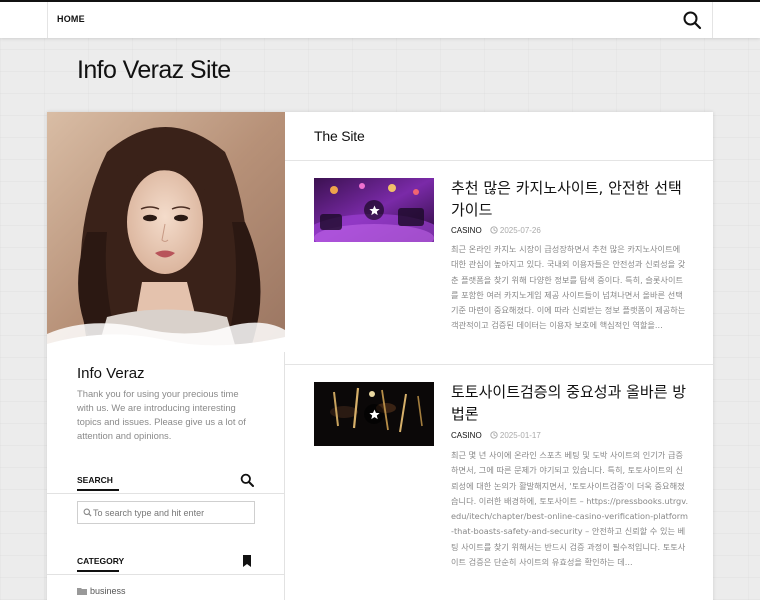 This screenshot has height=600, width=760. I want to click on post-title: 토토사이트검증의 중요성과 올바른 방법론, so click(571, 403).